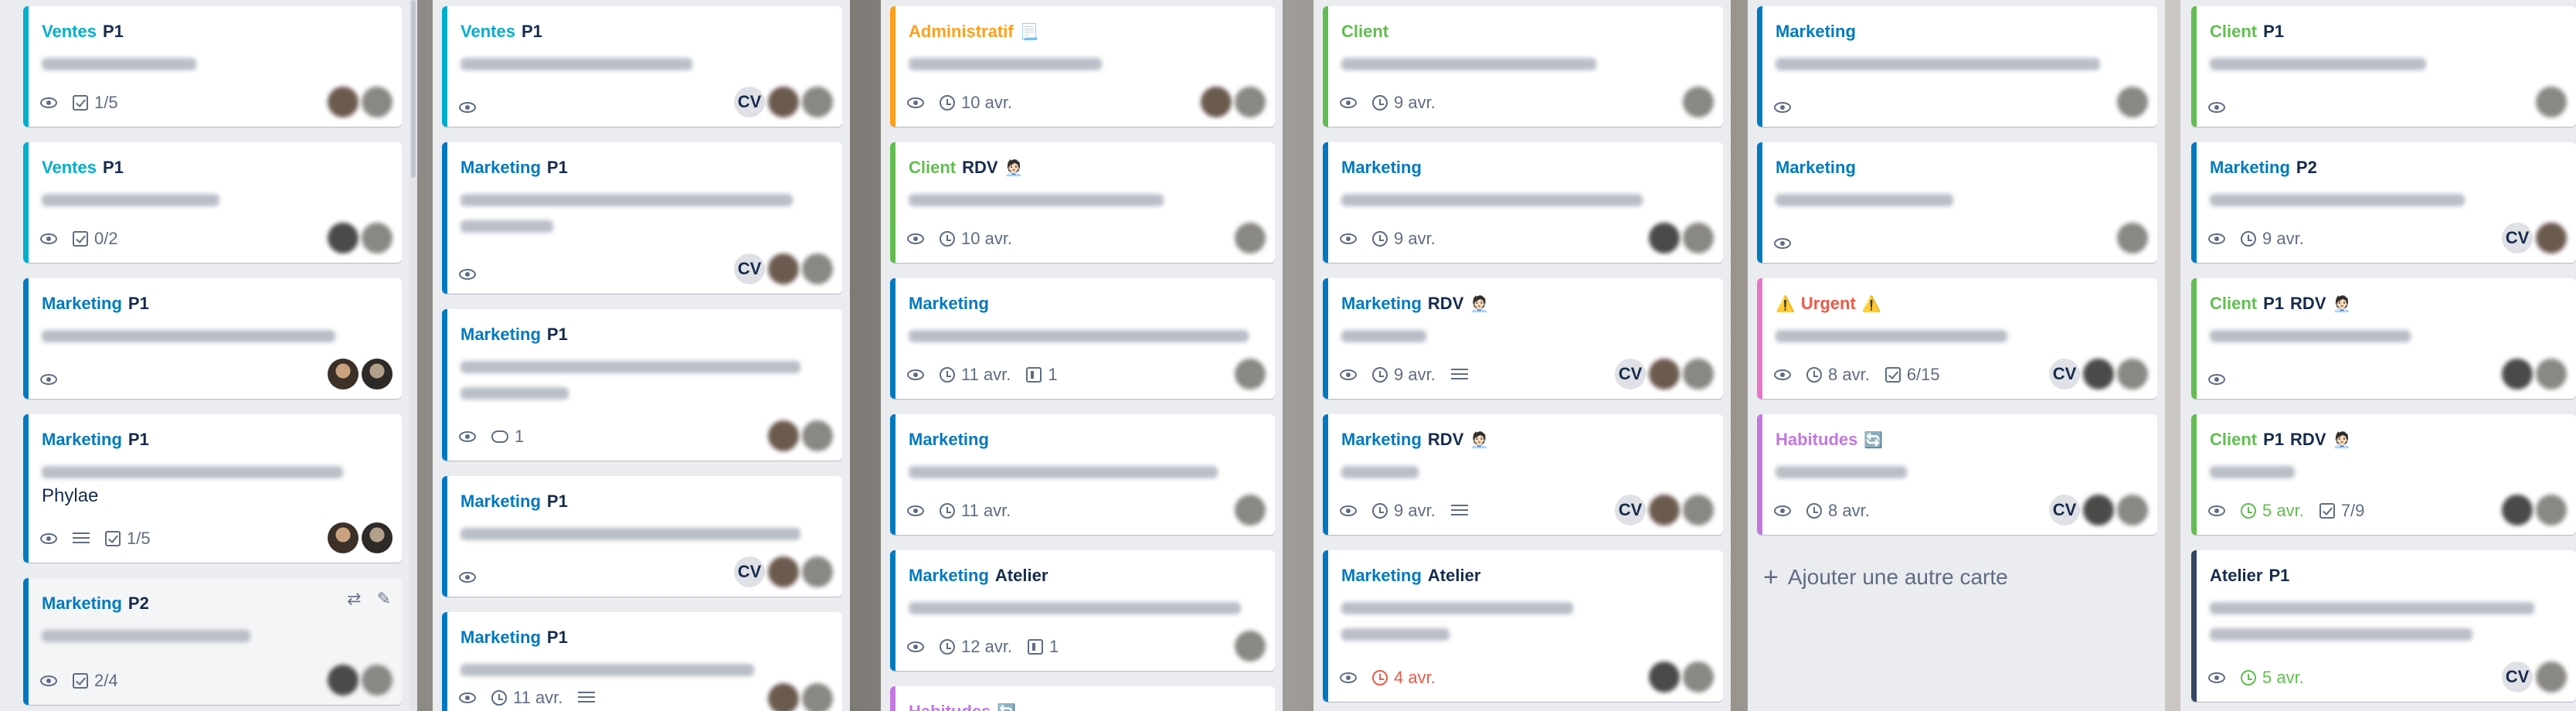  What do you see at coordinates (1885, 577) in the screenshot?
I see `add-card-button: + Ajouter une autre carte` at bounding box center [1885, 577].